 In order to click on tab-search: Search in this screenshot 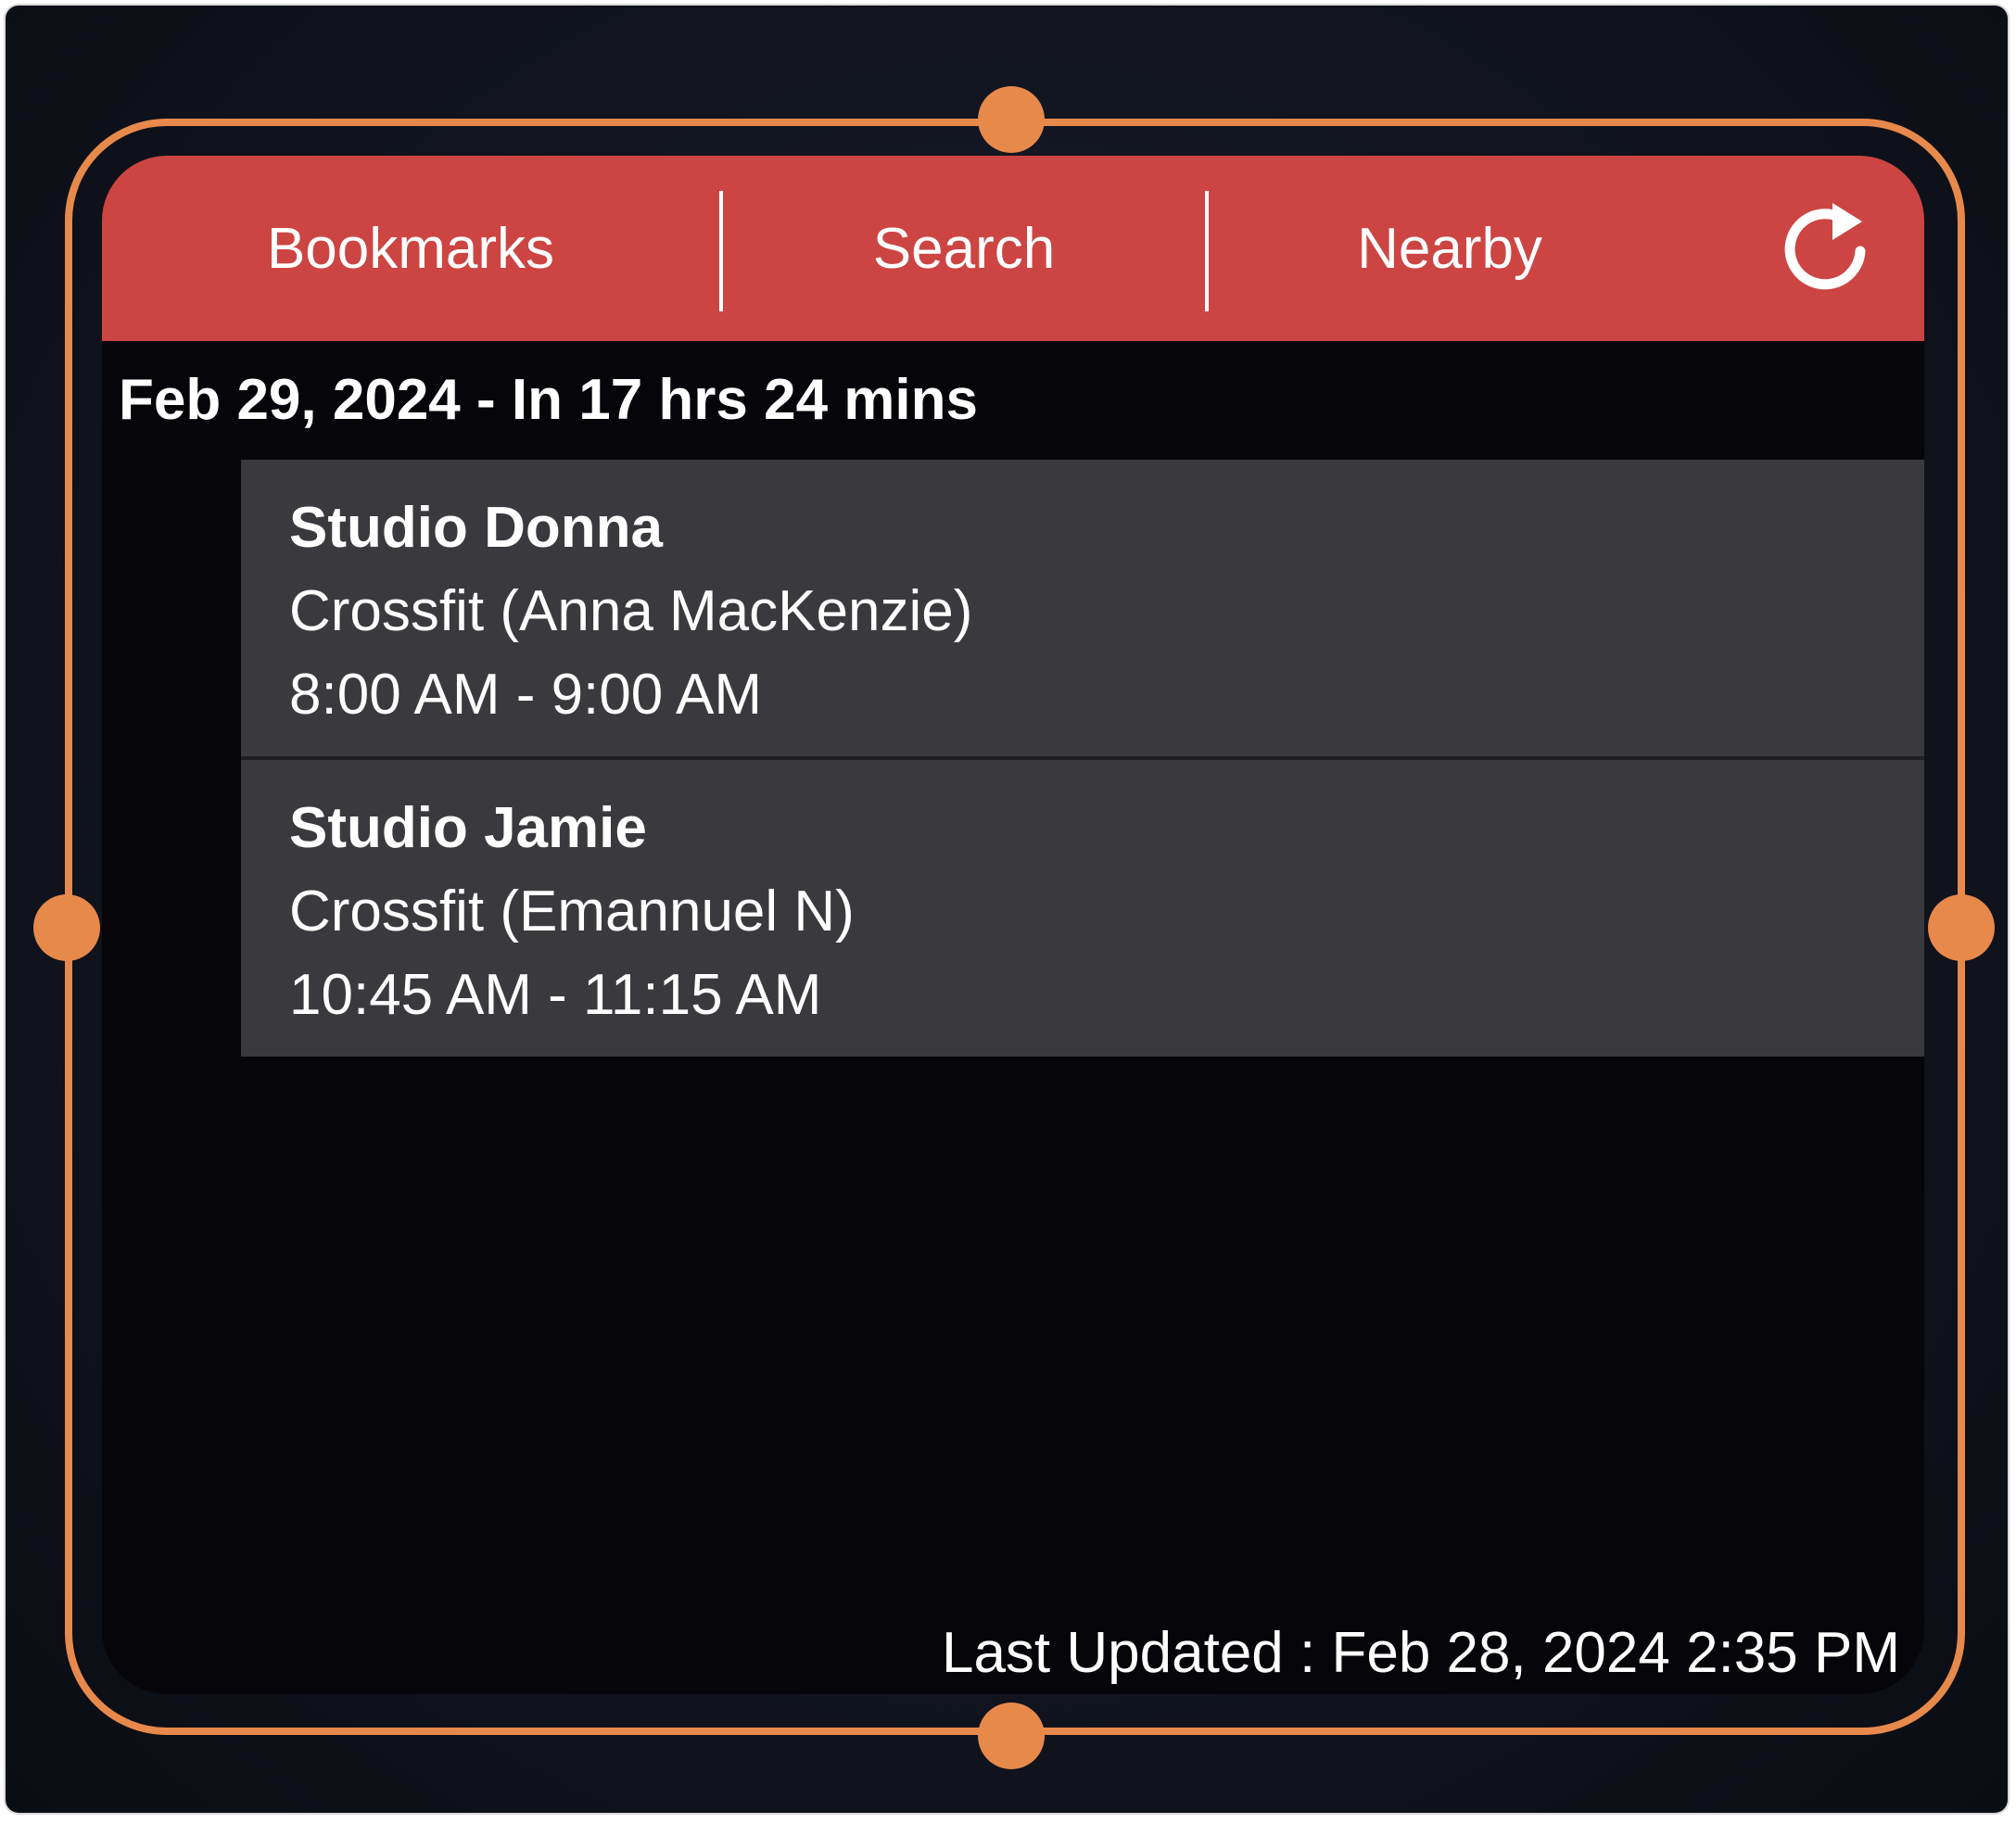, I will do `click(964, 248)`.